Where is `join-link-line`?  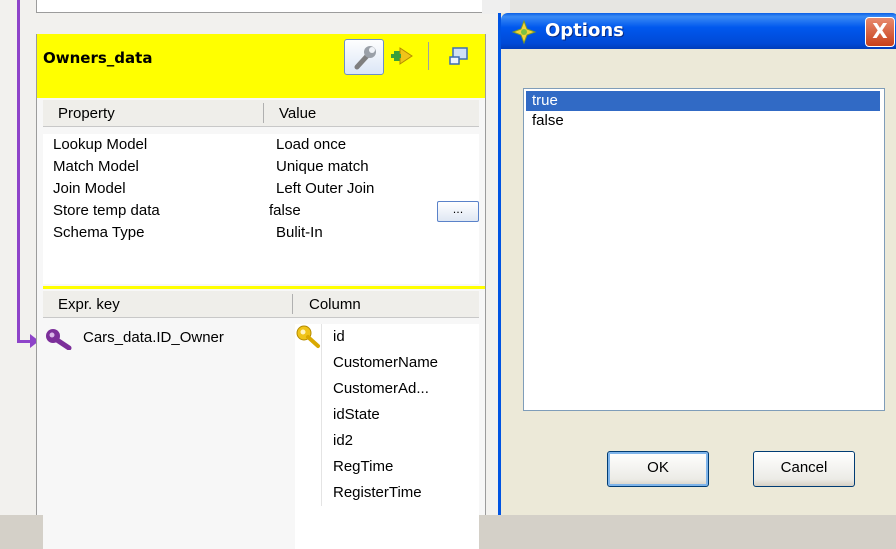
join-link-line is located at coordinates (18, 171).